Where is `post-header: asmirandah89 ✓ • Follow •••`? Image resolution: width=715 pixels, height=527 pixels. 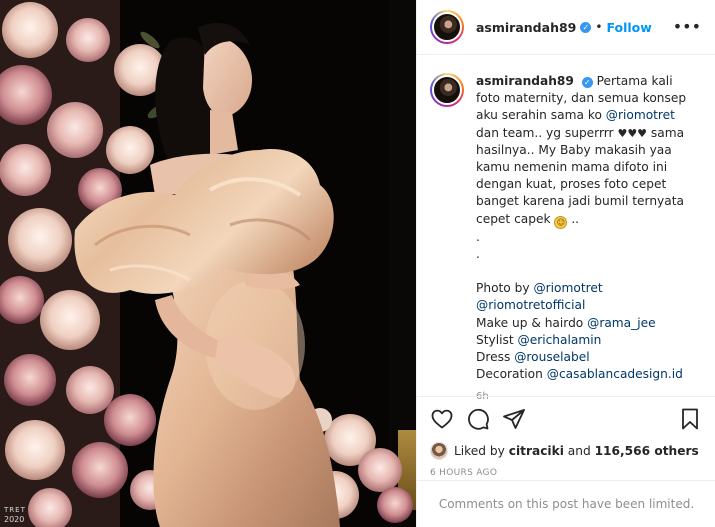 post-header: asmirandah89 ✓ • Follow ••• is located at coordinates (566, 27).